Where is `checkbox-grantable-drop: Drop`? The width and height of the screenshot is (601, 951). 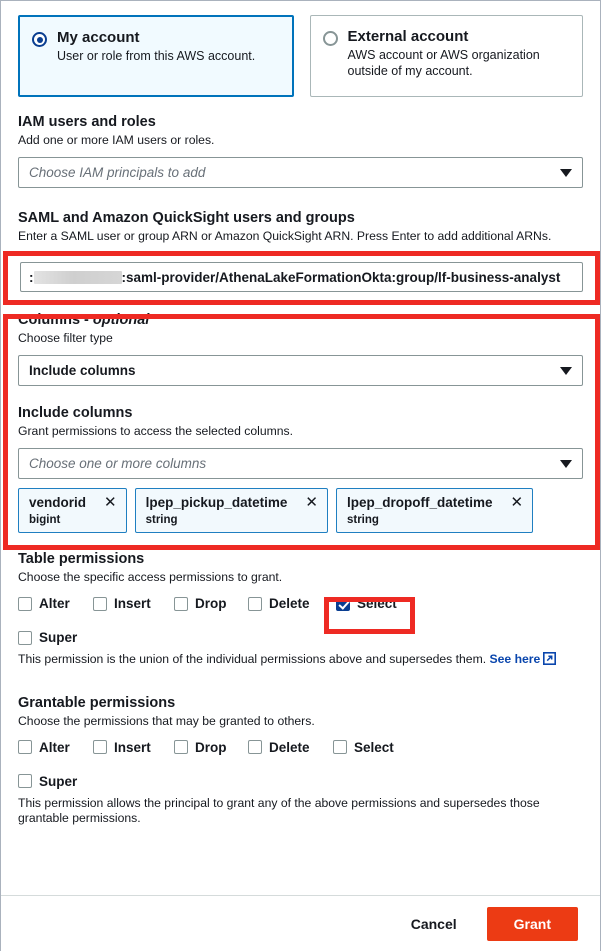
checkbox-grantable-drop: Drop is located at coordinates (211, 747).